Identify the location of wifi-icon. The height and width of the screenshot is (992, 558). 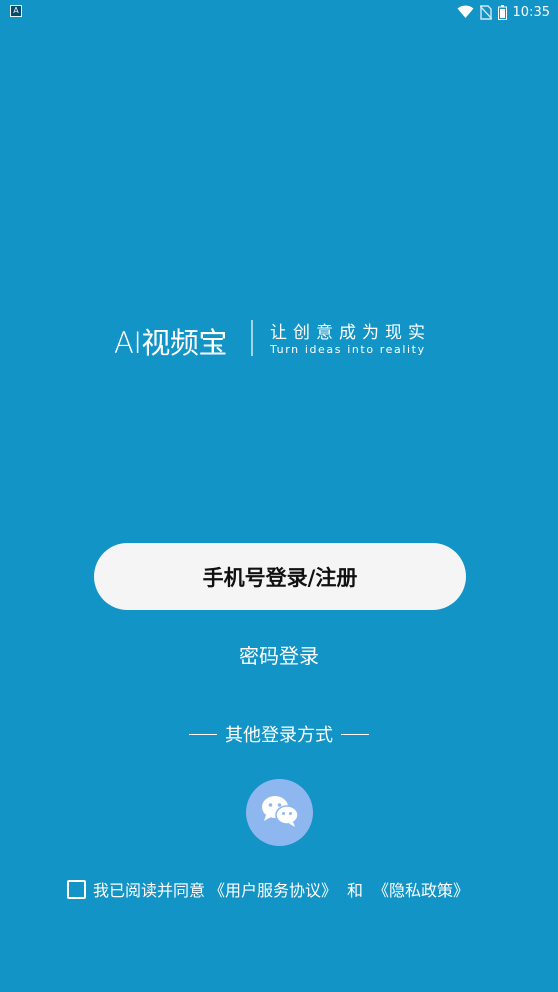
(465, 12).